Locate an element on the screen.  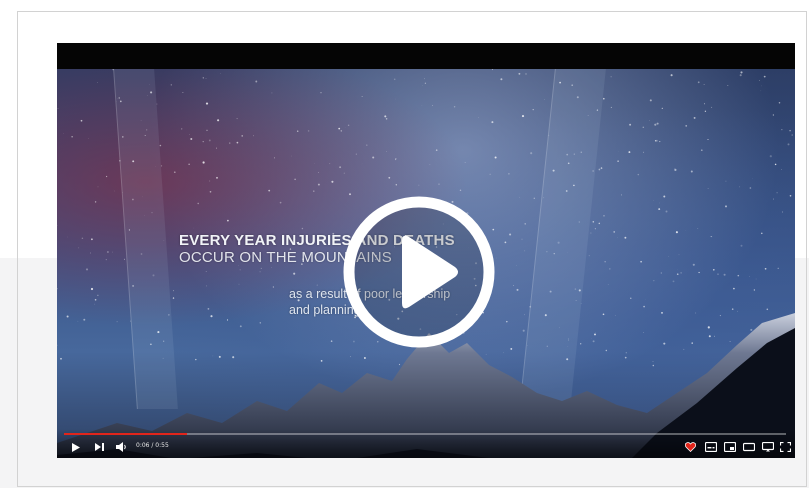
big-play-button is located at coordinates (419, 272).